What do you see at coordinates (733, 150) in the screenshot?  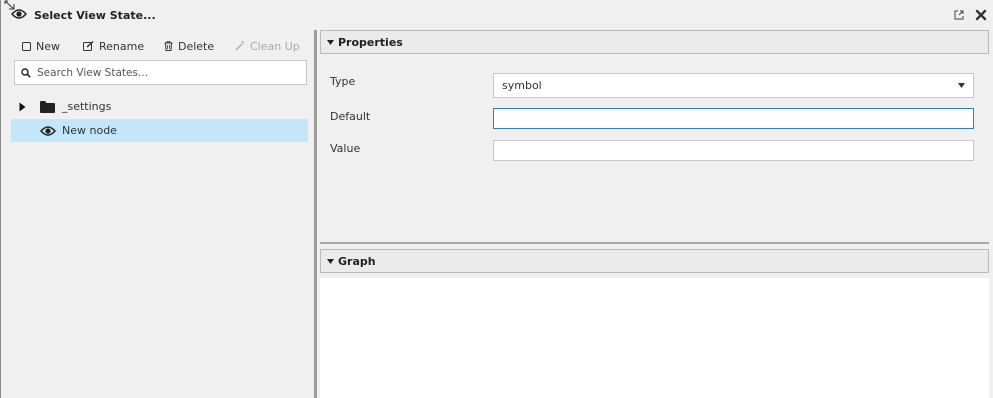 I see `value-field` at bounding box center [733, 150].